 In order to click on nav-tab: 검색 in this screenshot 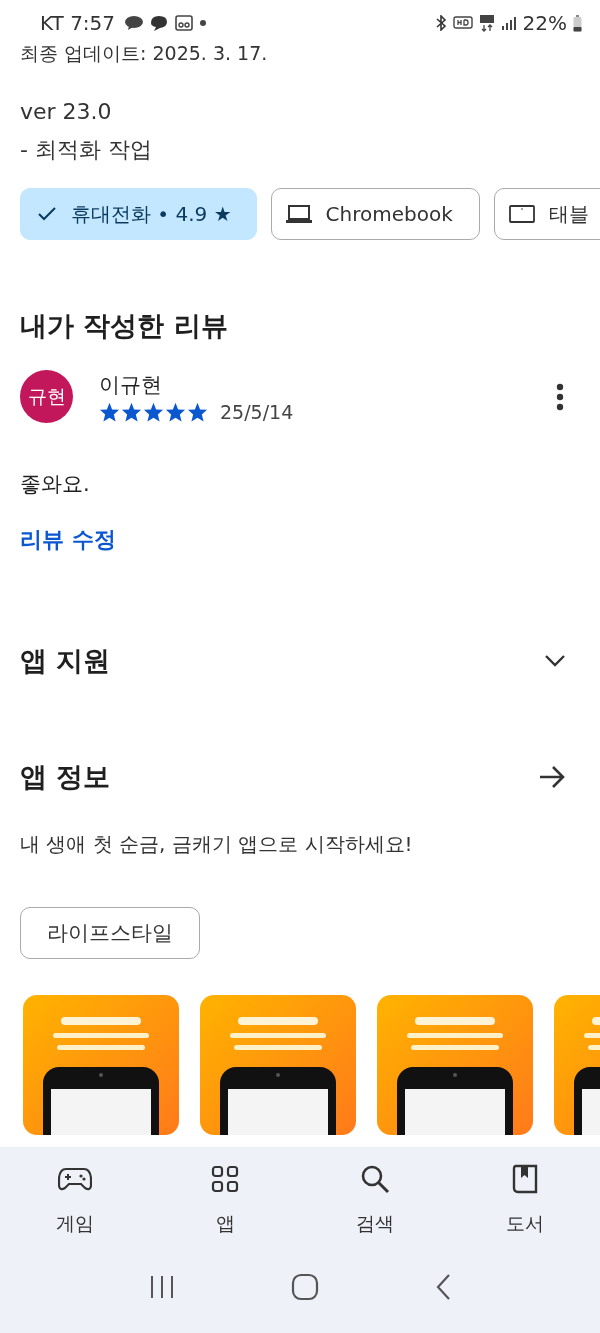, I will do `click(375, 1199)`.